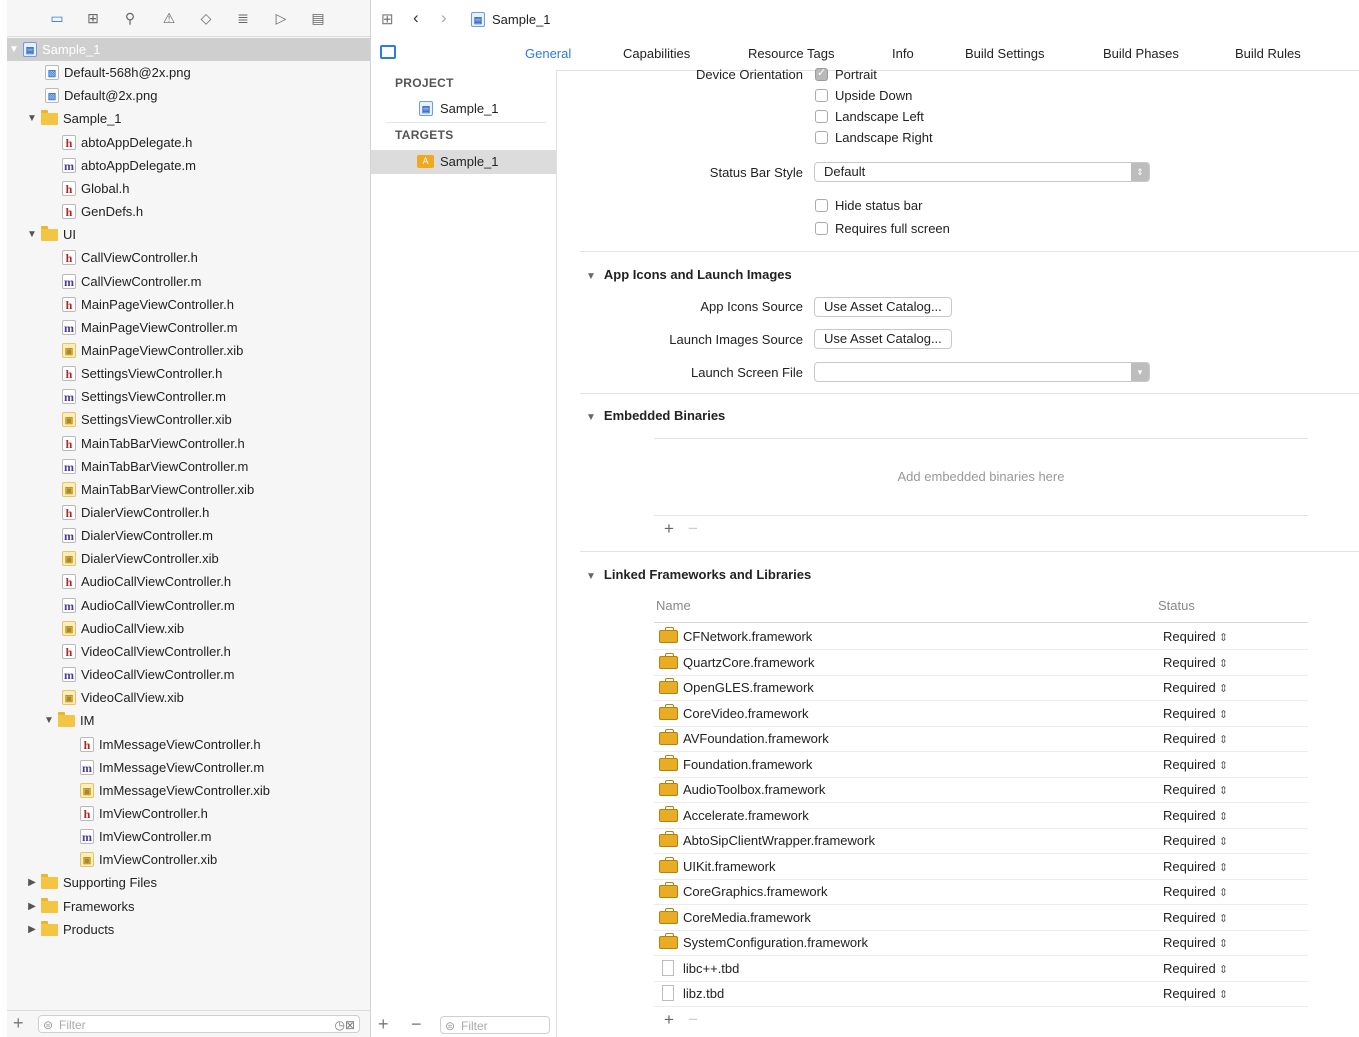  What do you see at coordinates (188, 234) in the screenshot?
I see `tree-item: ▼ UI` at bounding box center [188, 234].